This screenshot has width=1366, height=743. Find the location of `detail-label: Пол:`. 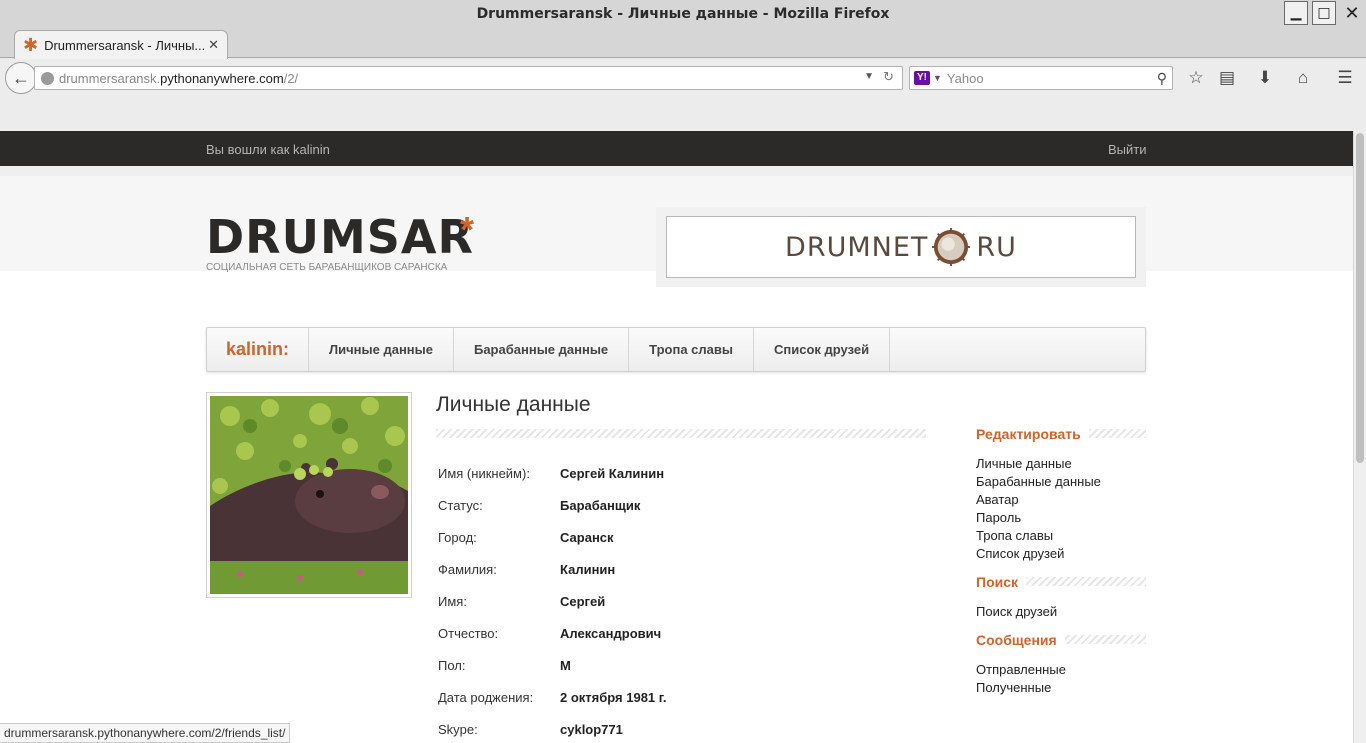

detail-label: Пол: is located at coordinates (452, 665).